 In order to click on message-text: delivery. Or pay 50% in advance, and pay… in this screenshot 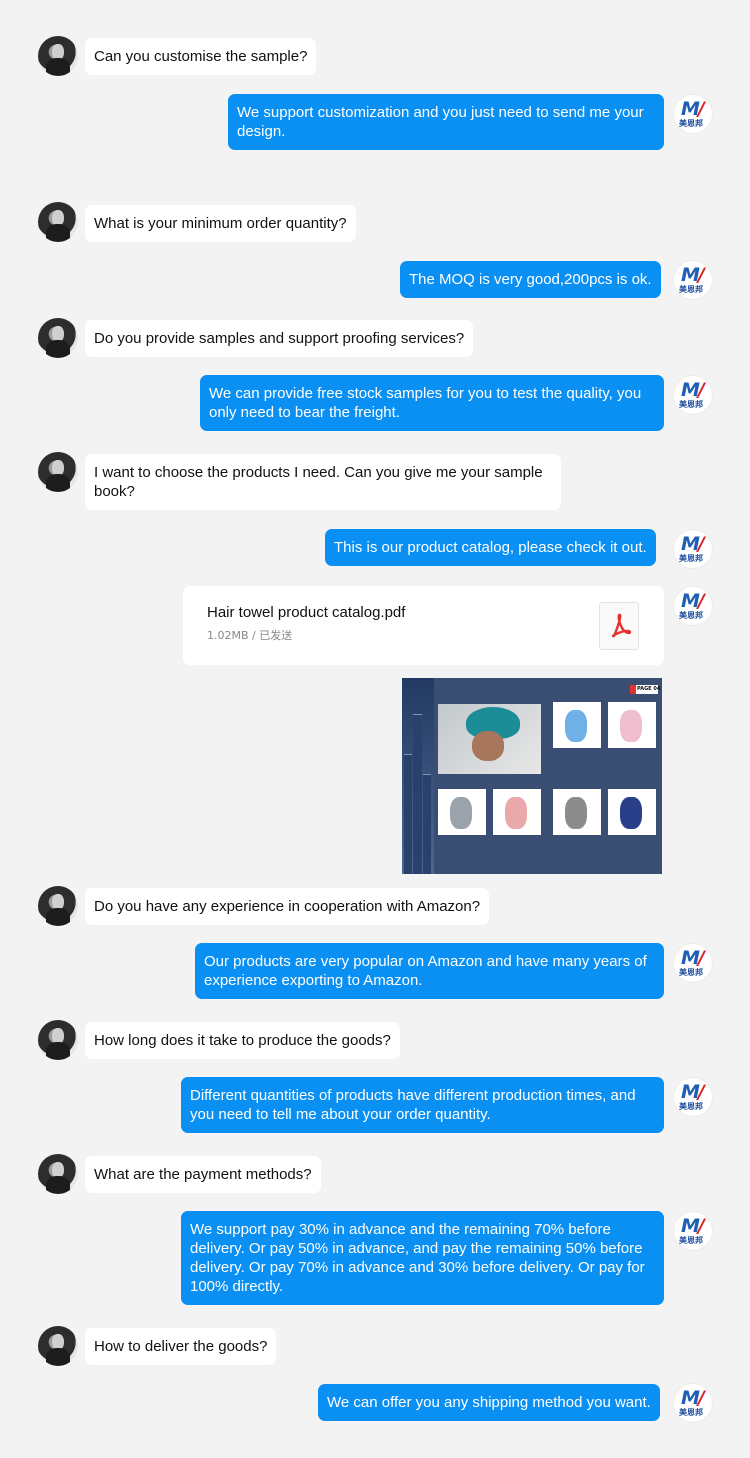, I will do `click(416, 1248)`.